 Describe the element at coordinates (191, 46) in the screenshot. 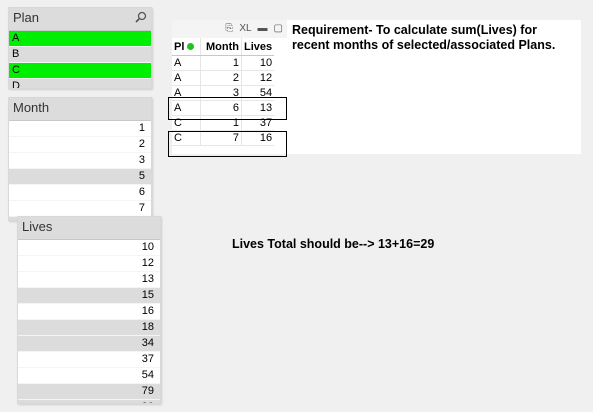

I see `selection-dot-icon` at that location.